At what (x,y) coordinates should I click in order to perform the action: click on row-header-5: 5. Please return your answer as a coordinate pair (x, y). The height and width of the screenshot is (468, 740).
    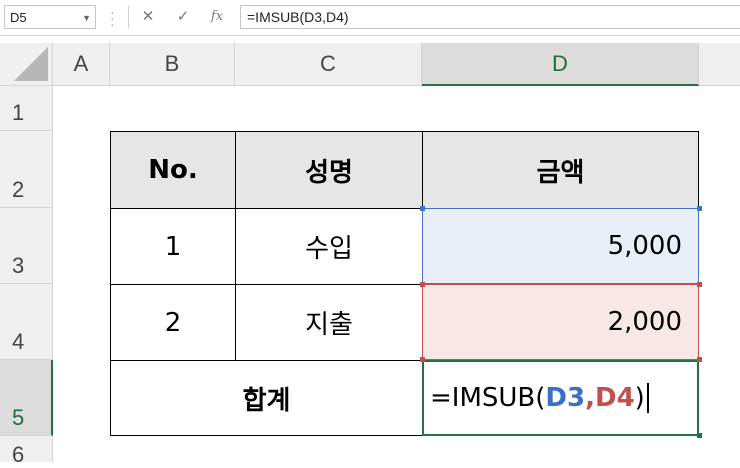
    Looking at the image, I should click on (26, 398).